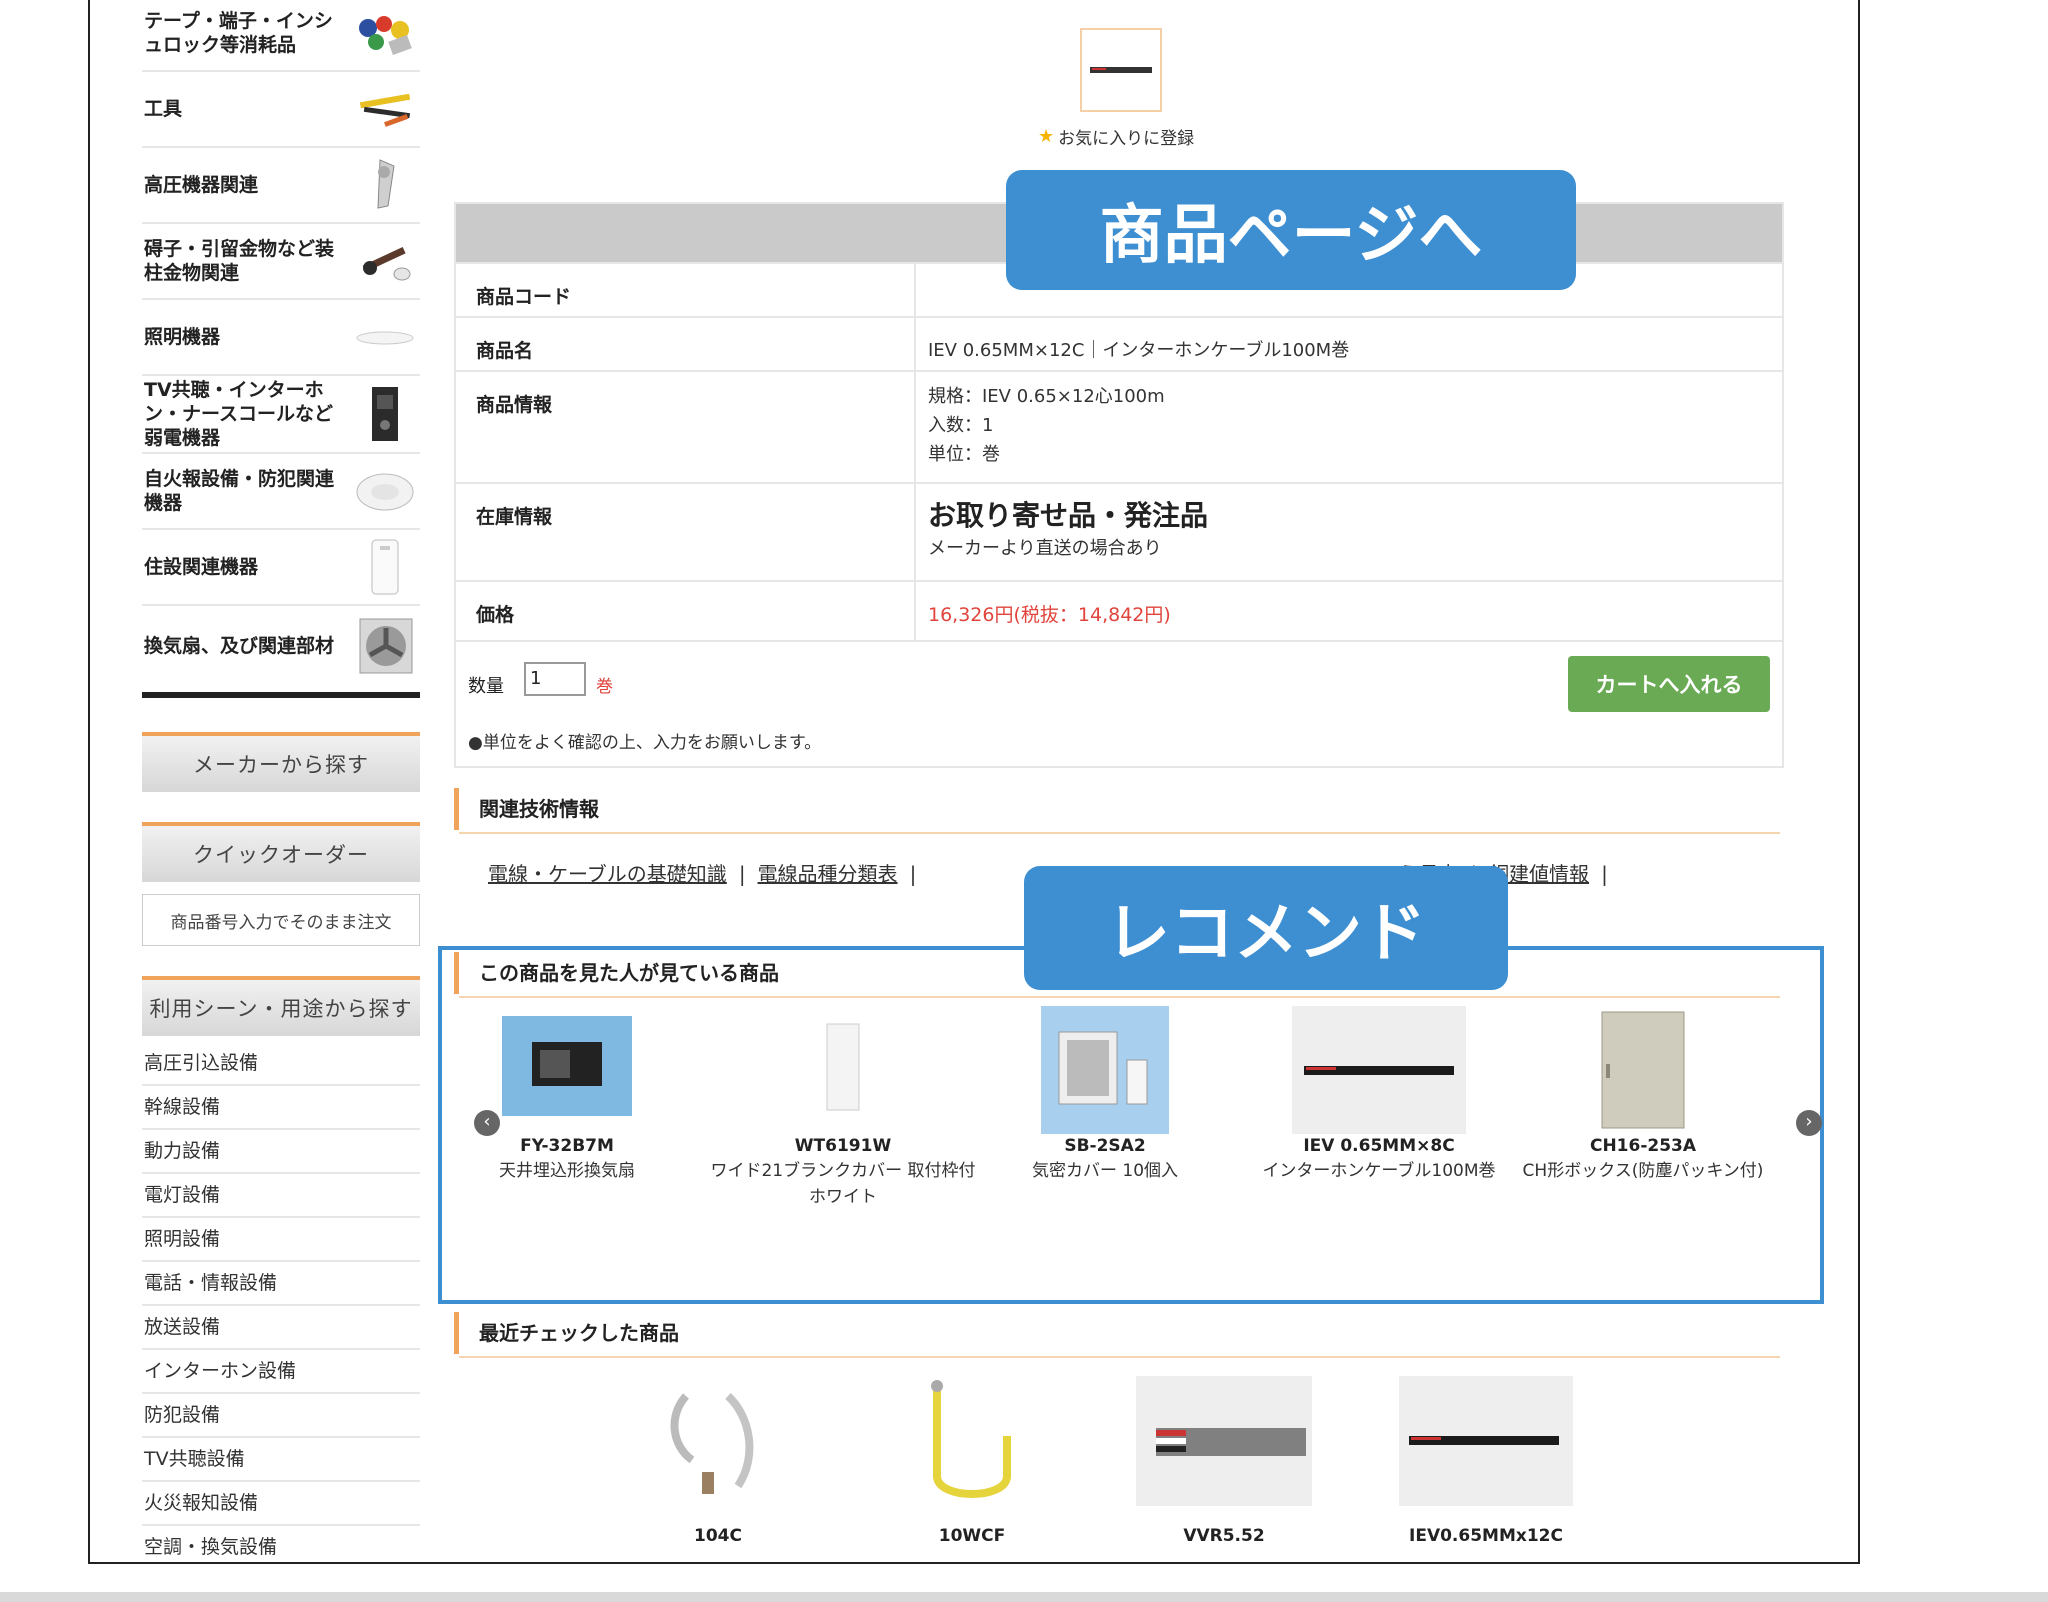 This screenshot has width=2048, height=1602. Describe the element at coordinates (1046, 136) in the screenshot. I see `star-icon: ★` at that location.